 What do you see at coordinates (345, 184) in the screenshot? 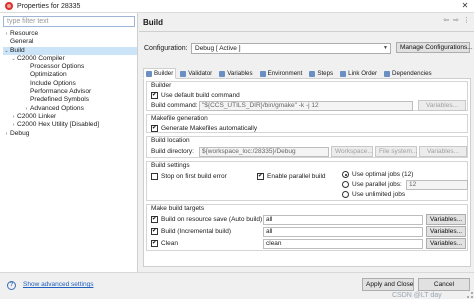
I see `radio-unselected-icon` at bounding box center [345, 184].